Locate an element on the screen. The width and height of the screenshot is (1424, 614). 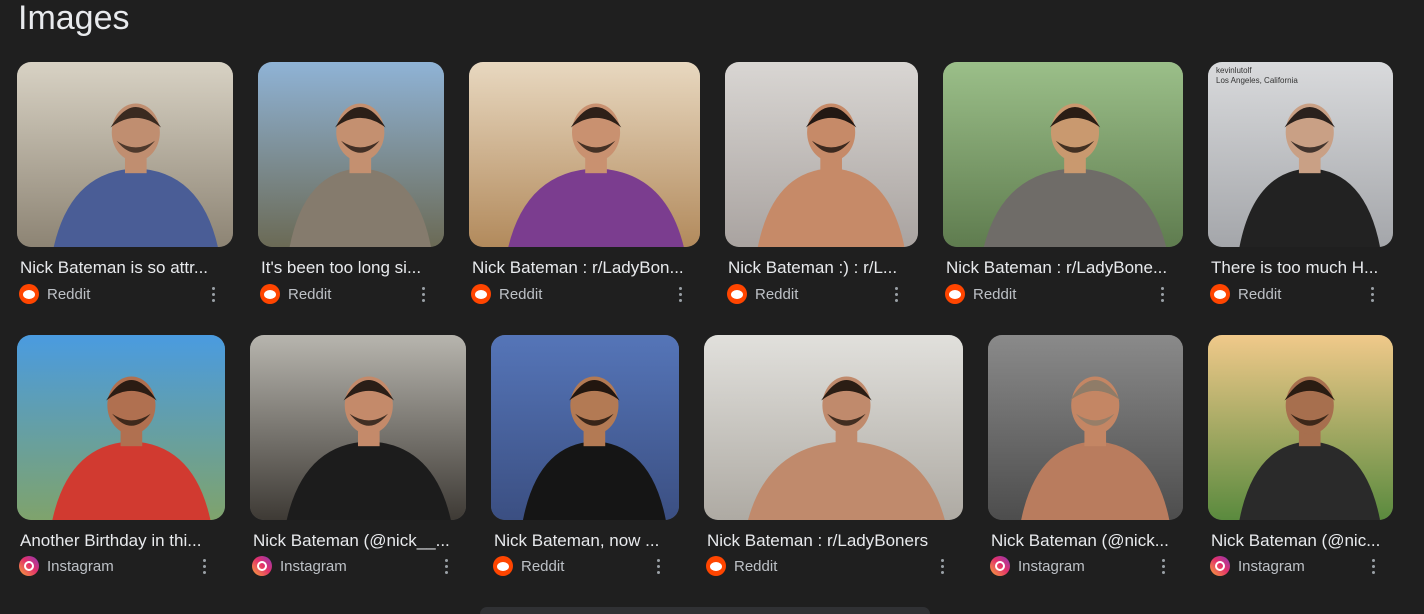
image-result-card: Nick Bateman : r/LadyBoners Reddit is located at coordinates (833, 456).